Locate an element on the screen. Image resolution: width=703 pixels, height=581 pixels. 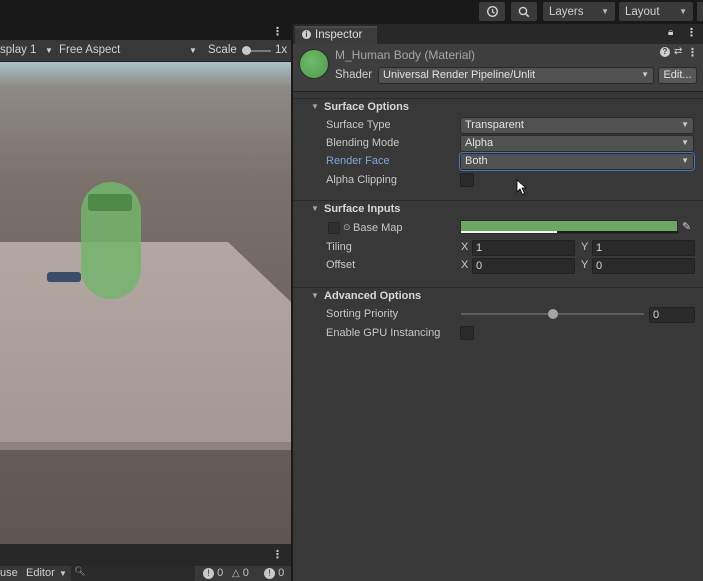
advanced-options-header: ▼ Advanced Options is located at coordinates (498, 296).